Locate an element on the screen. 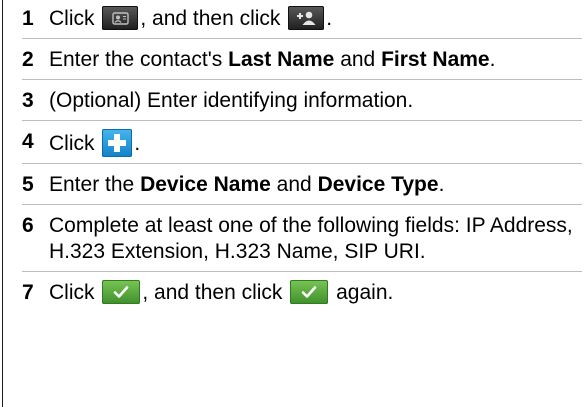 The width and height of the screenshot is (586, 407). step-number: 6 is located at coordinates (28, 225).